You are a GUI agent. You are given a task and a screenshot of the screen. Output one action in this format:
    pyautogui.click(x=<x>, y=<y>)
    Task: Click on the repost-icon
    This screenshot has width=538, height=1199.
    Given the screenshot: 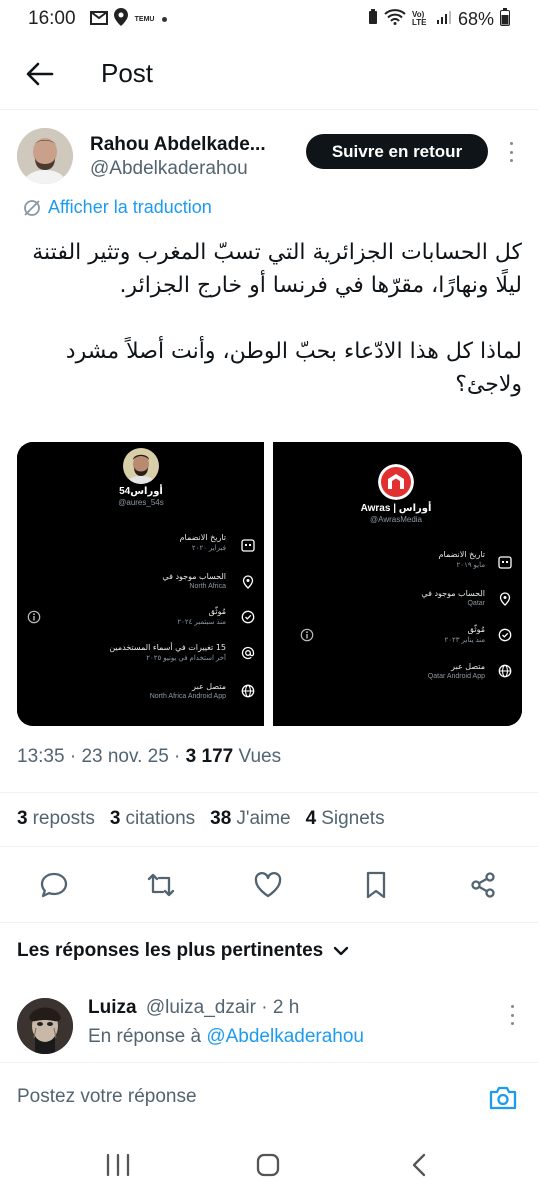 What is the action you would take?
    pyautogui.click(x=161, y=885)
    